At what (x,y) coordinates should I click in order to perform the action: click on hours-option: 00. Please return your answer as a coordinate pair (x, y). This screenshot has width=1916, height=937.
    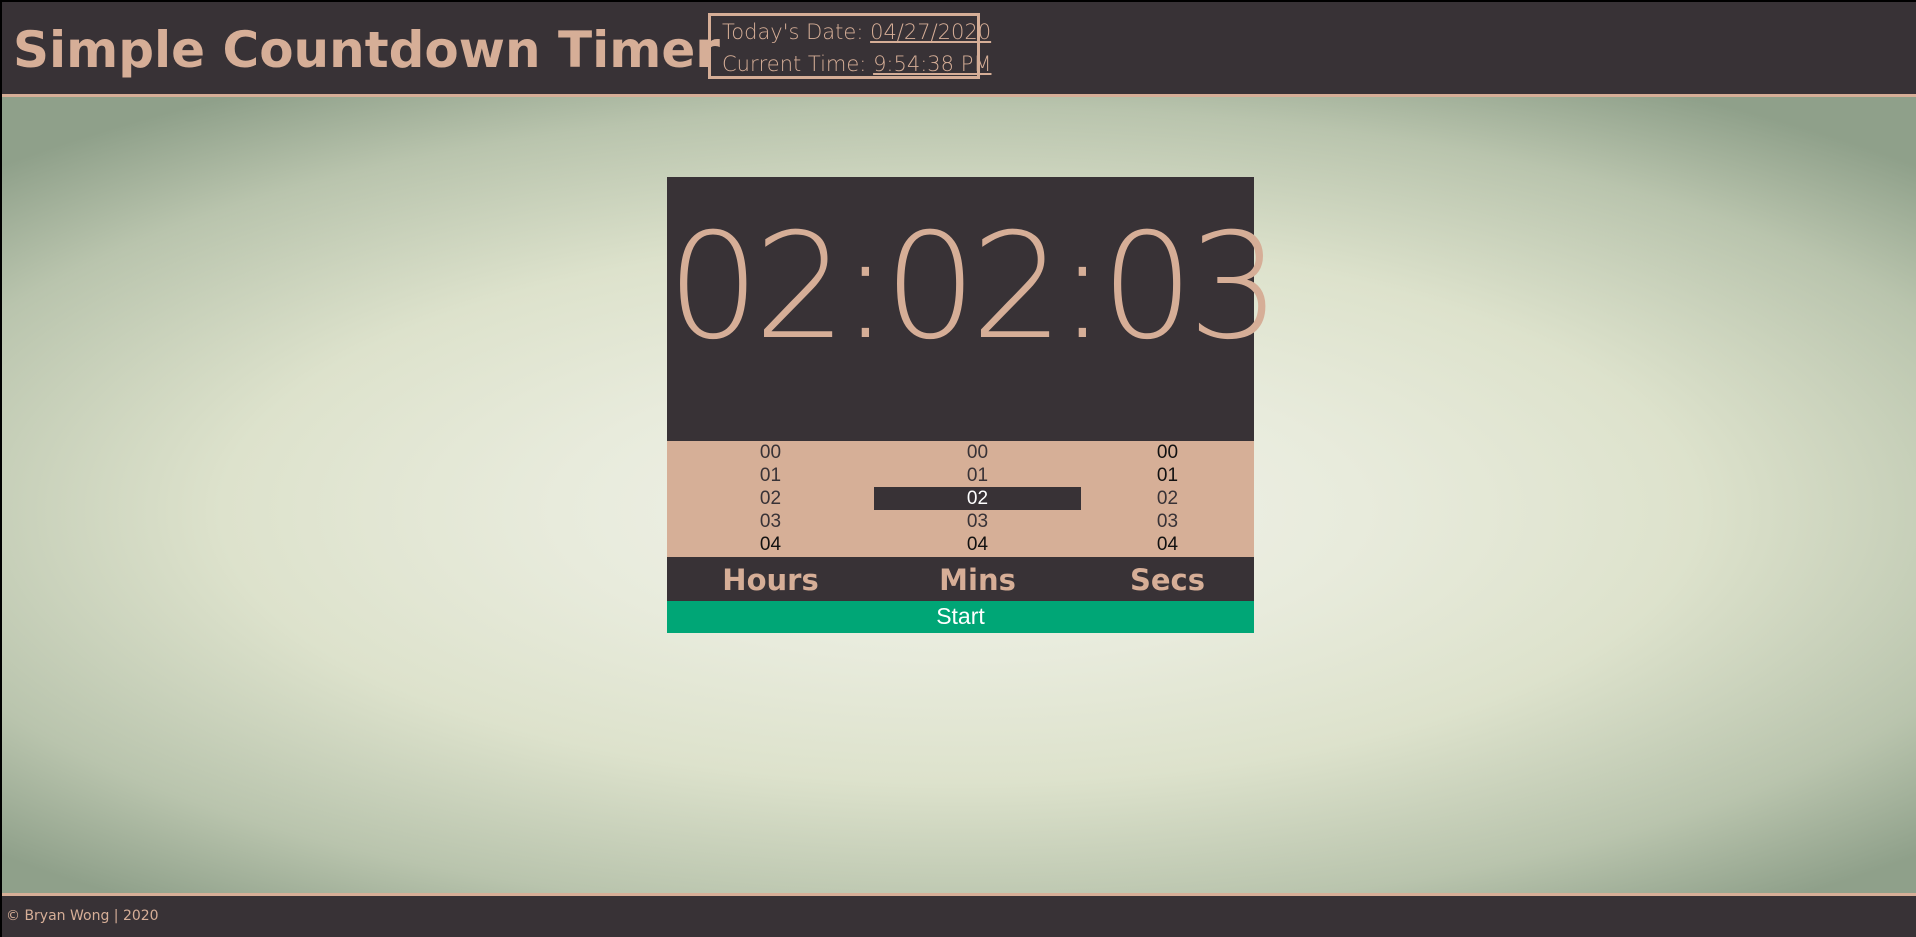
    Looking at the image, I should click on (770, 452).